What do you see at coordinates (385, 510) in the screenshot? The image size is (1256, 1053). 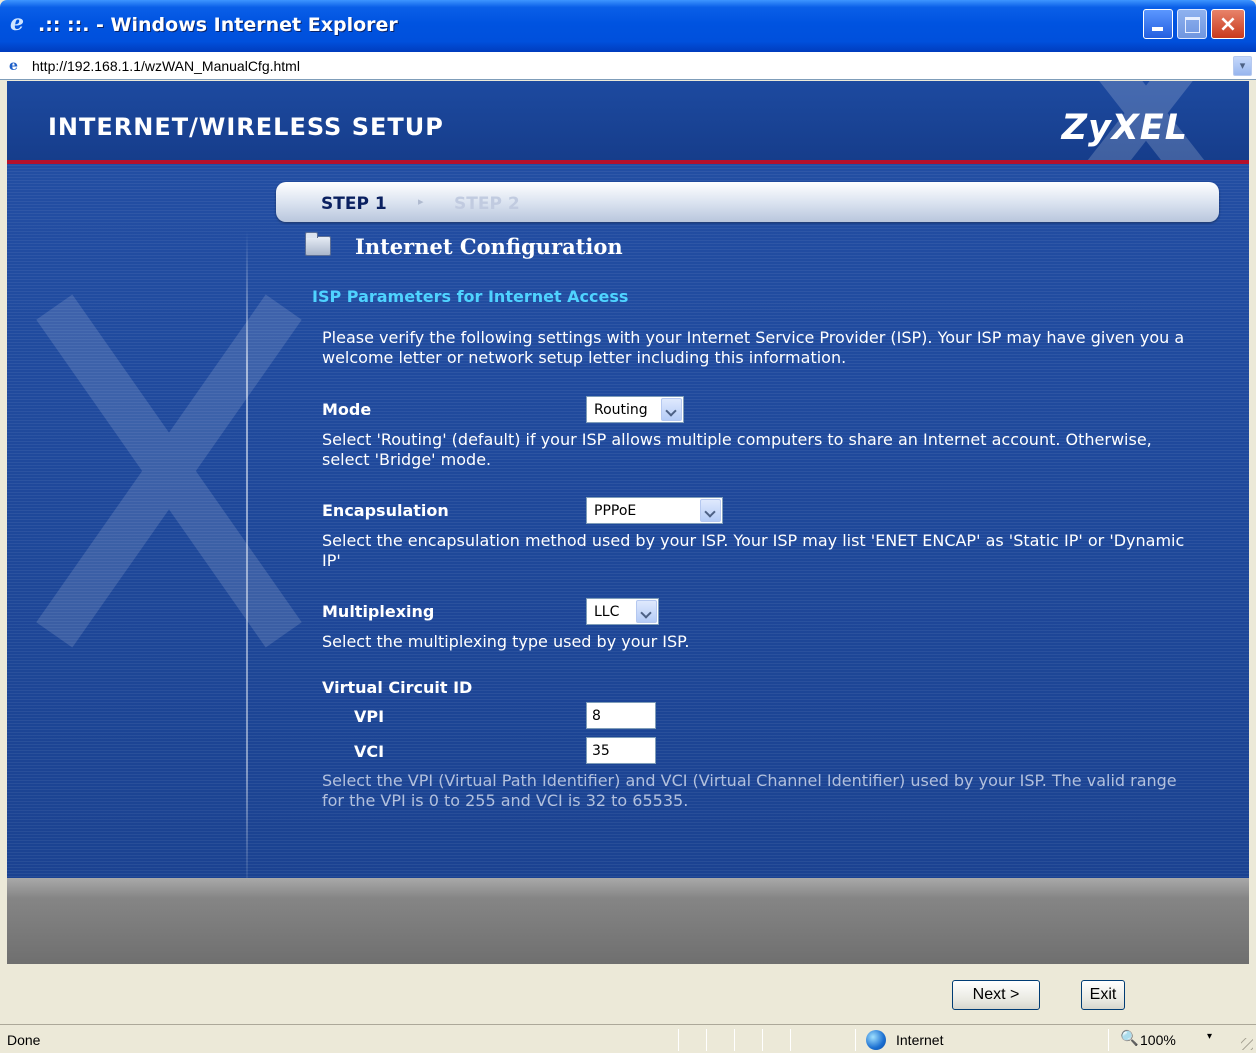 I see `encapsulation-label: Encapsulation` at bounding box center [385, 510].